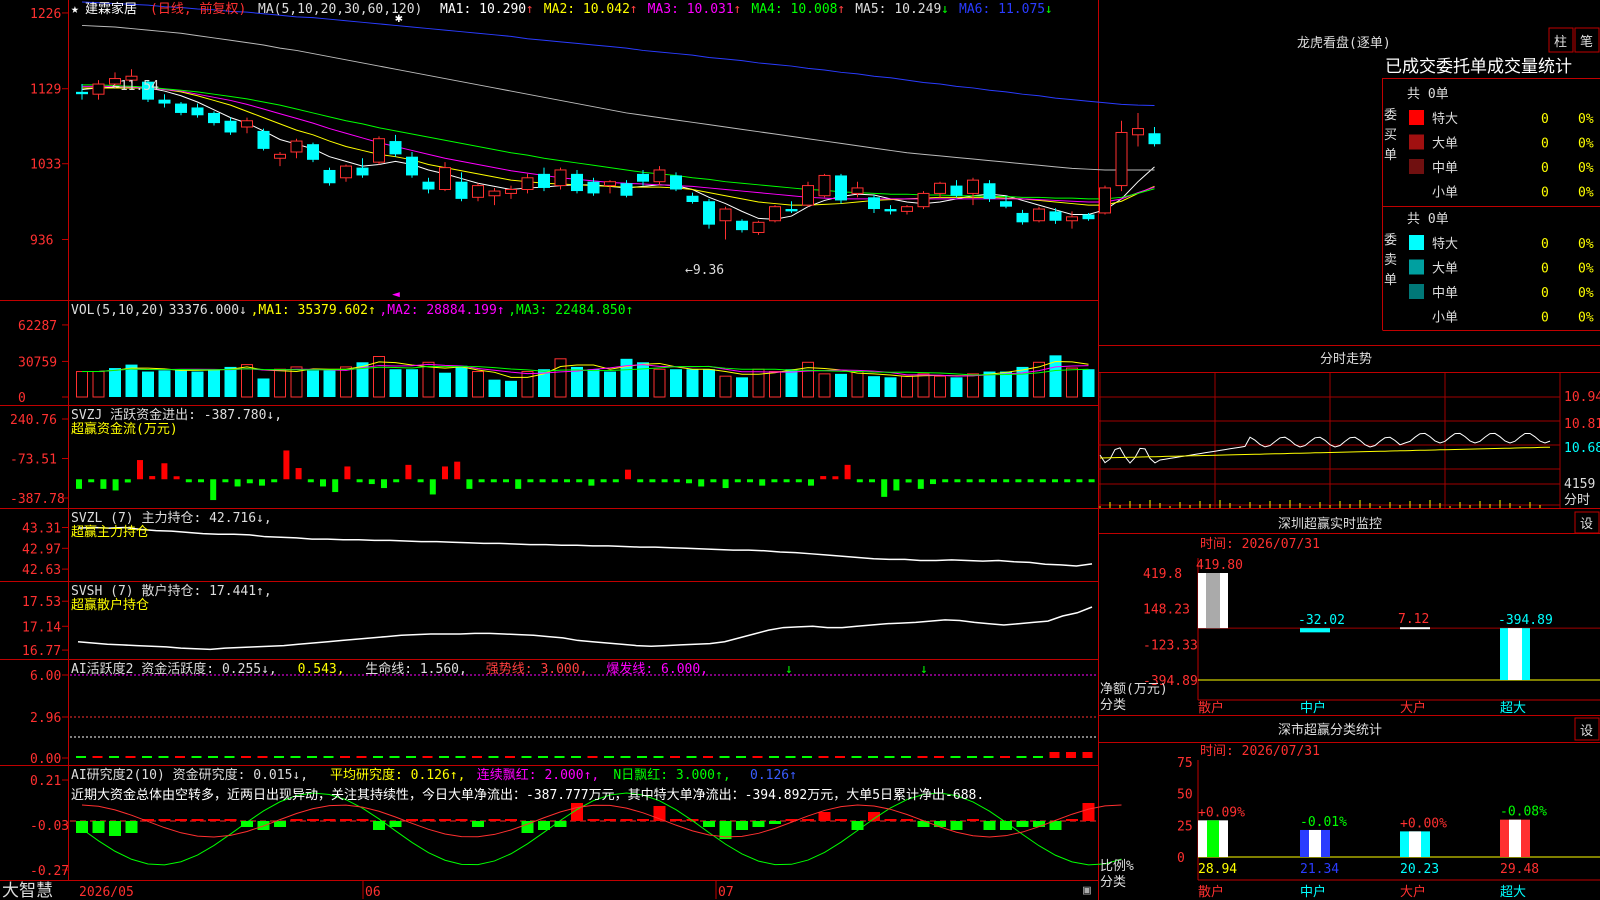 Image resolution: width=1600 pixels, height=900 pixels. I want to click on y-tick-label: 17.14, so click(41, 627).